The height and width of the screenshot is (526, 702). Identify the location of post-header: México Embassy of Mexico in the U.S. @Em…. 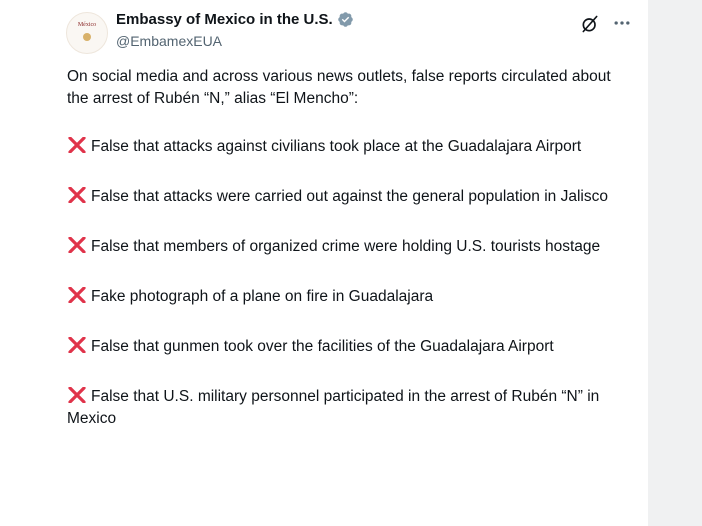
(353, 34).